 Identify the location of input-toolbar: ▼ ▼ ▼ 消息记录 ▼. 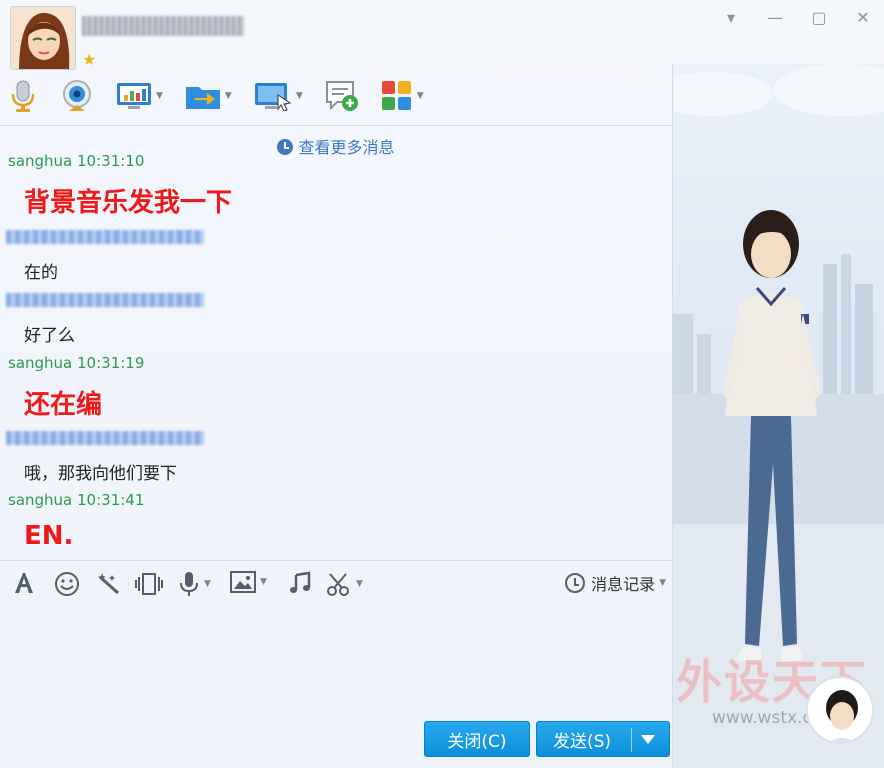
(336, 582).